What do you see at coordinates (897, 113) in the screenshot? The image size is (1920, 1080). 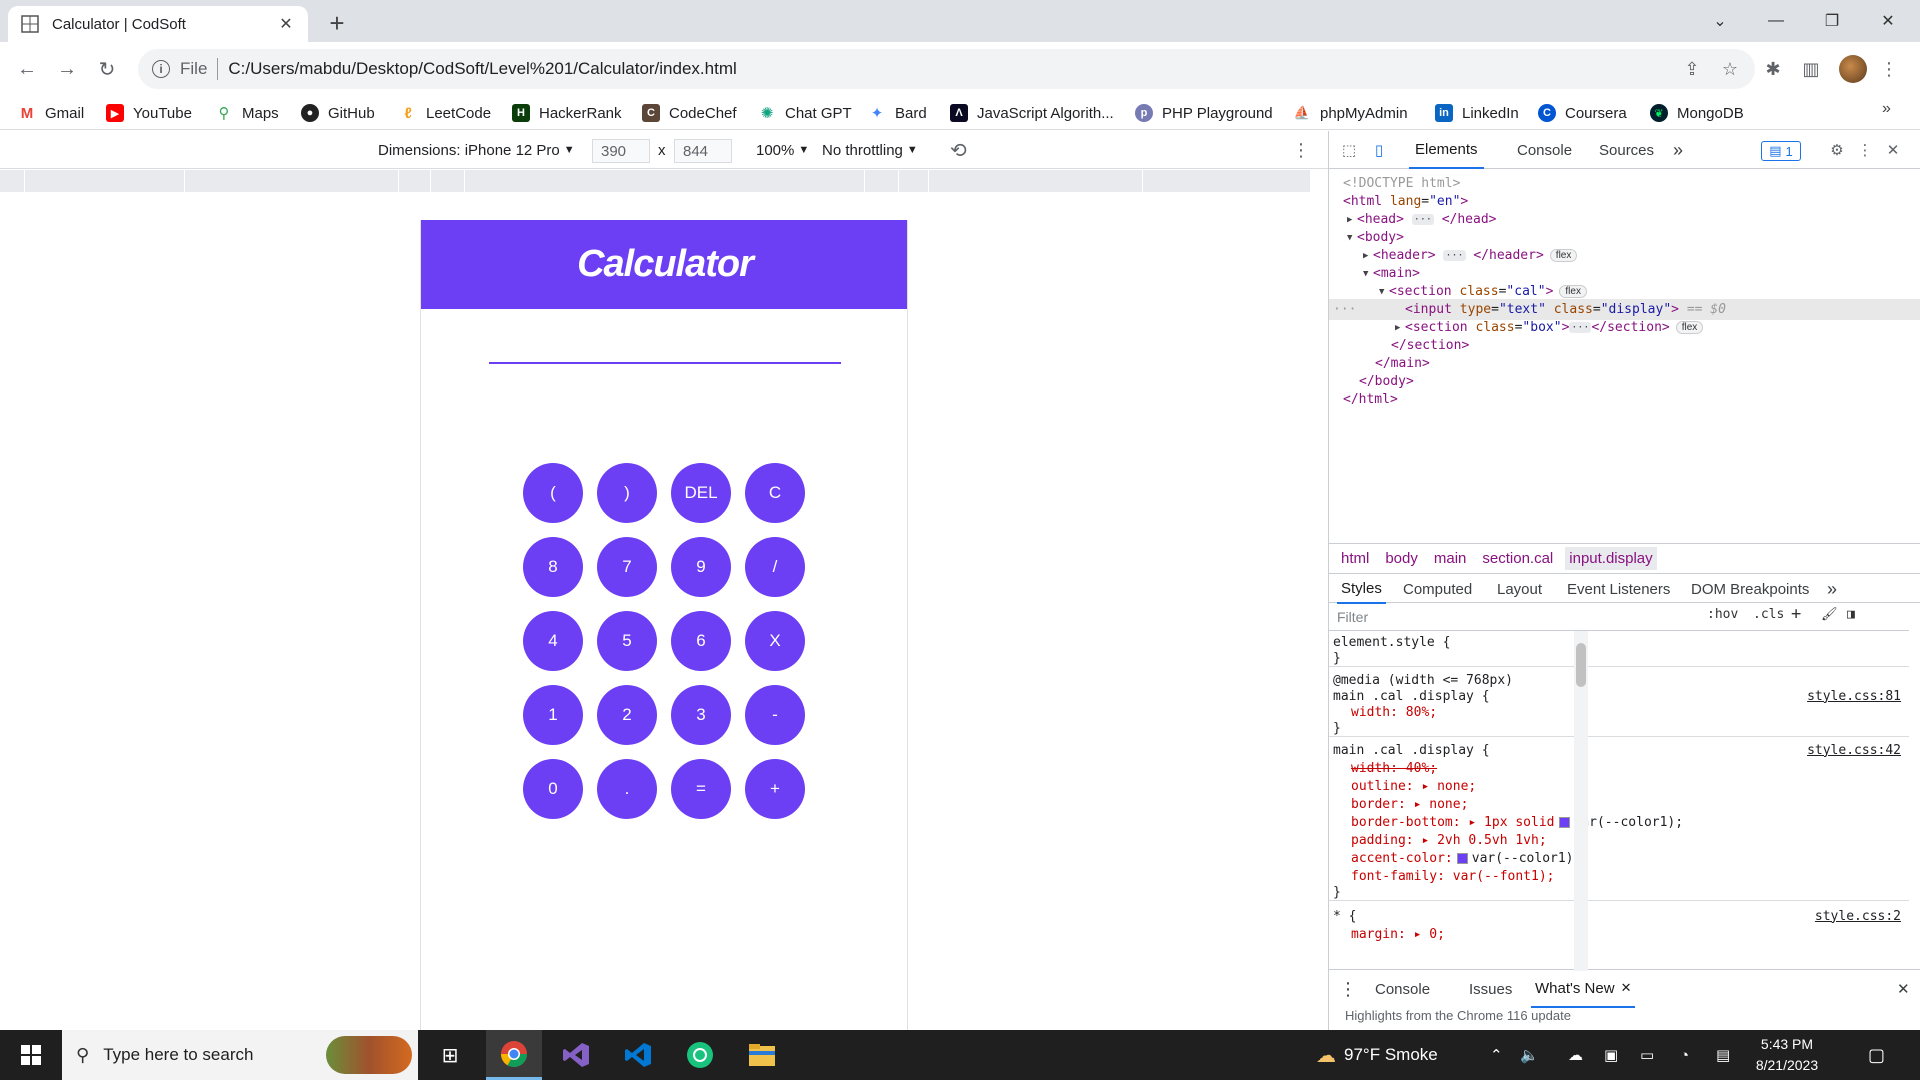 I see `bookmark-bard: ✦ Bard` at bounding box center [897, 113].